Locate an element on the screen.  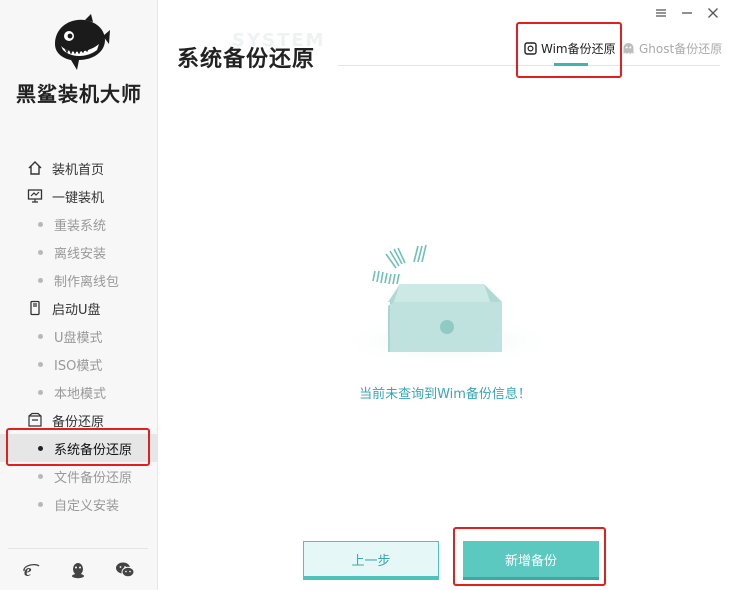
previous-step-button: 上一步 is located at coordinates (371, 559).